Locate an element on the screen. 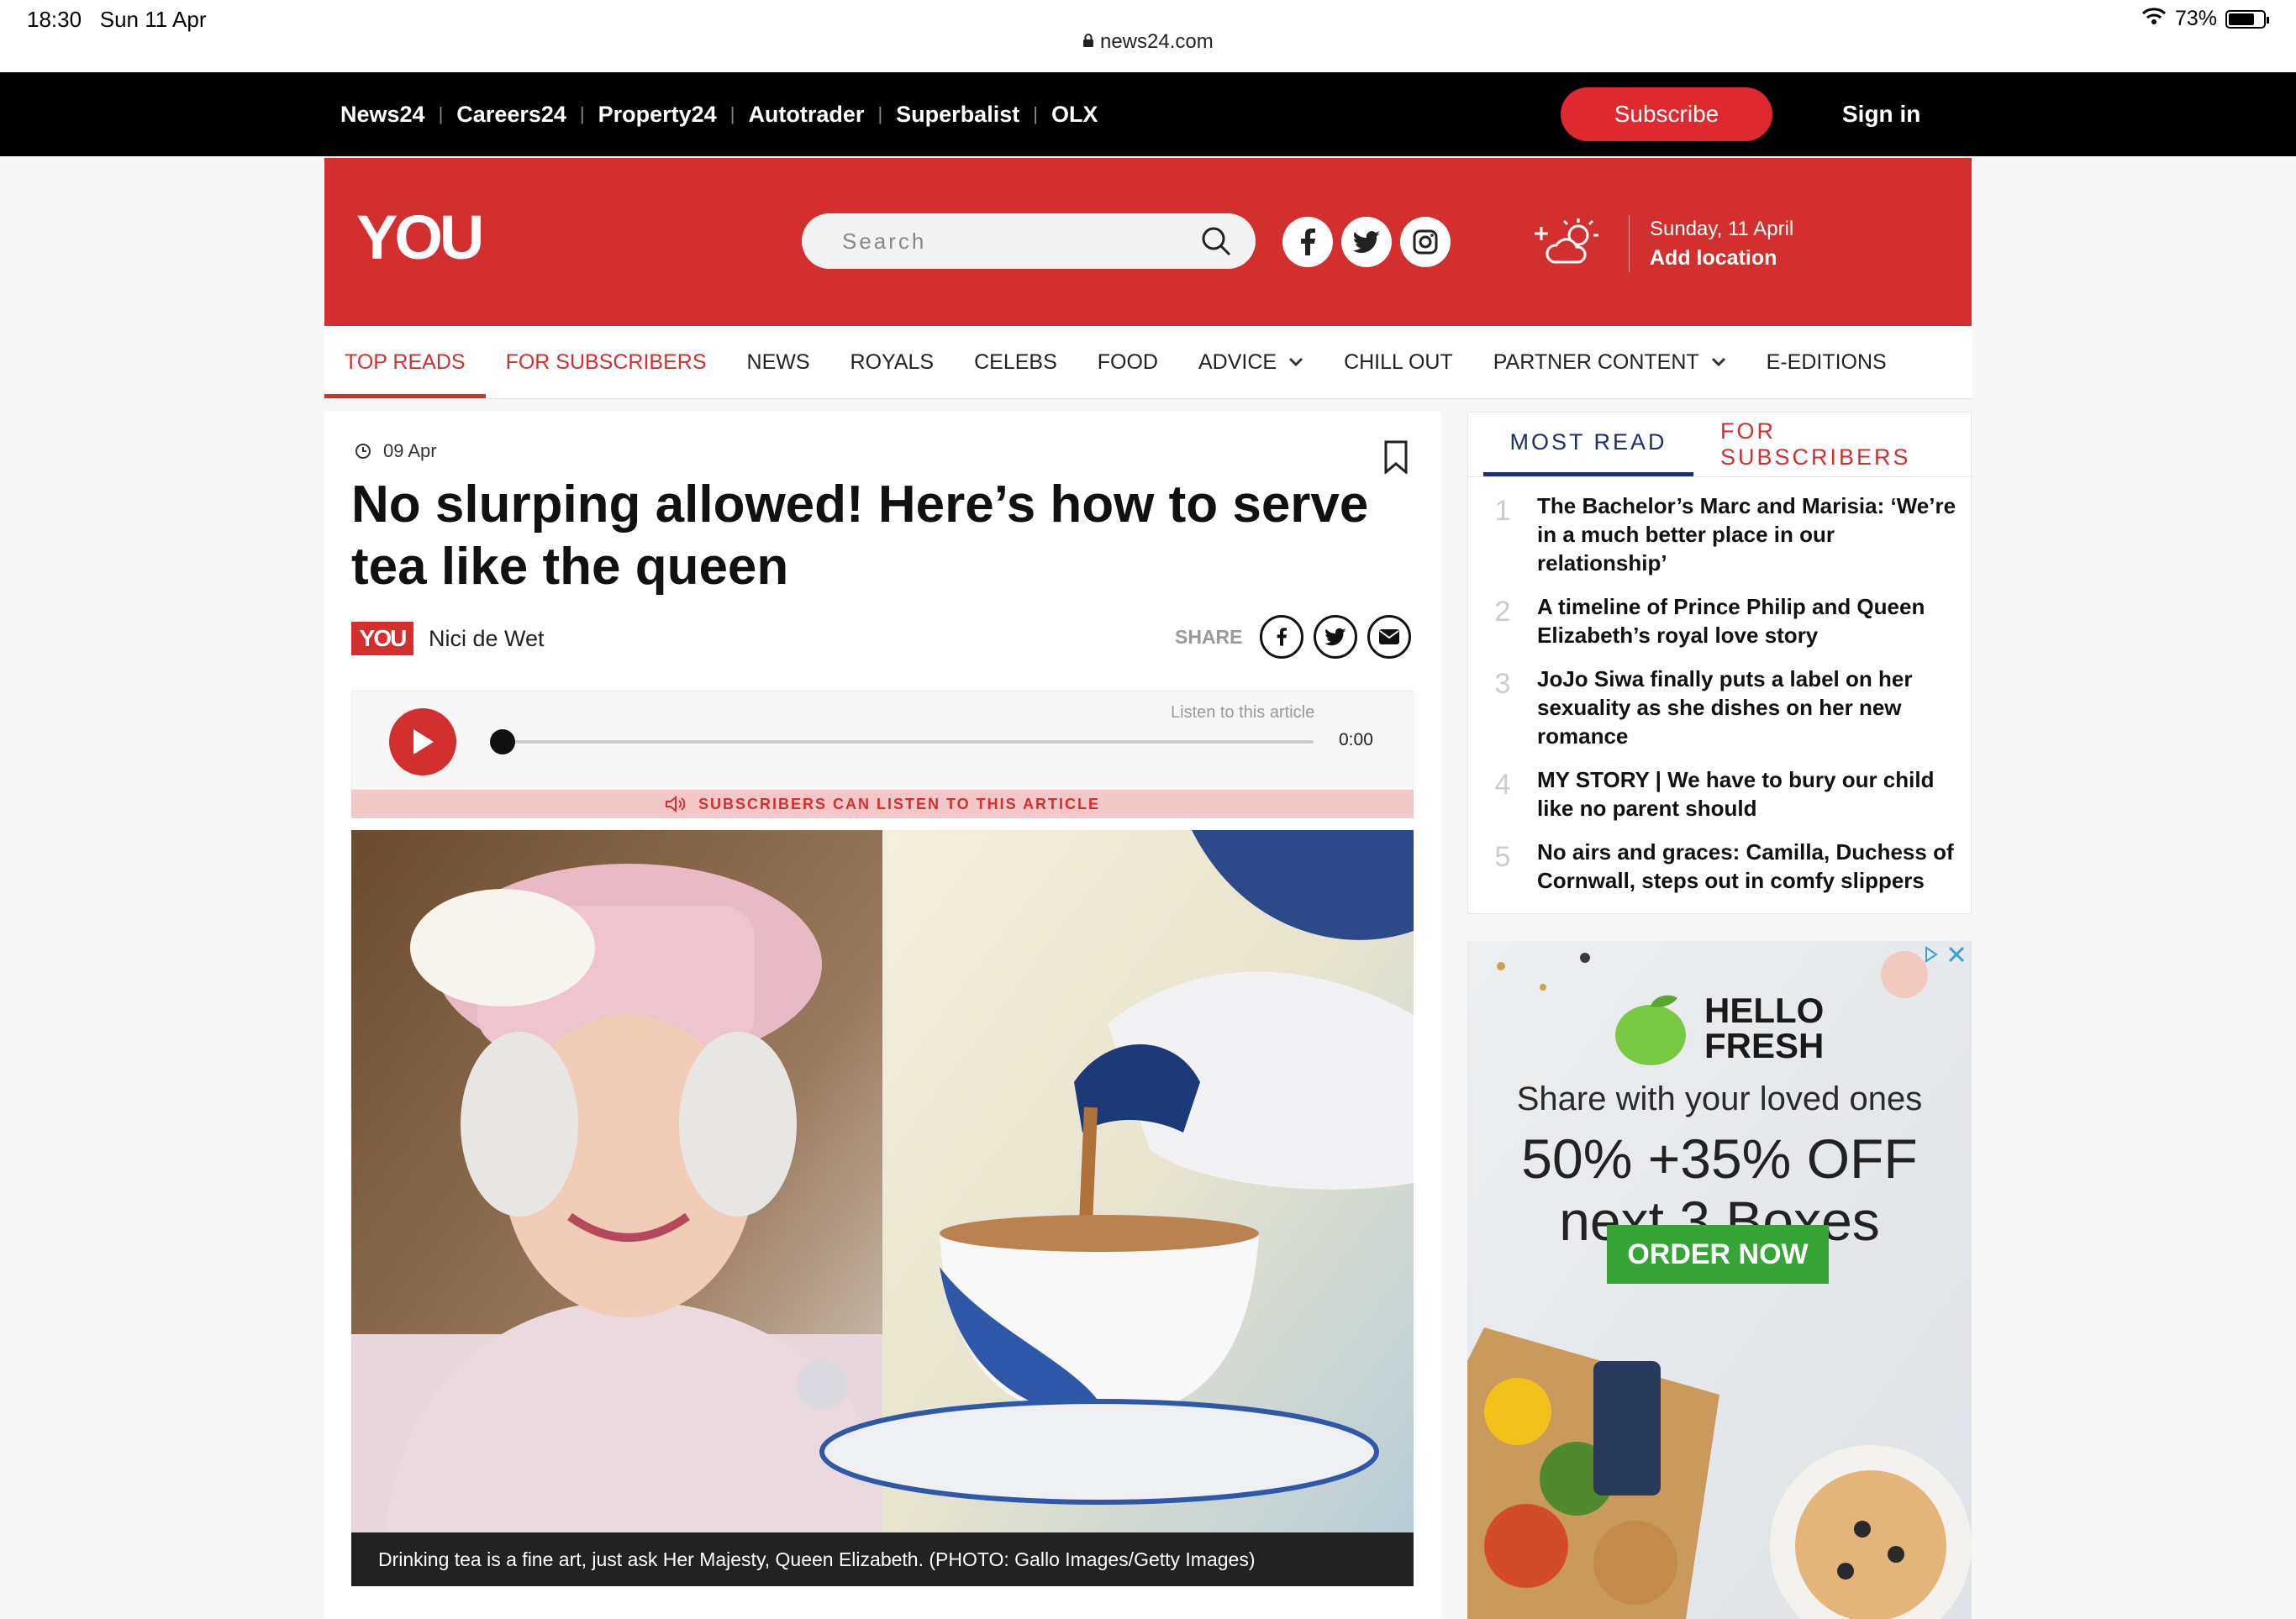  share-row: SHARE is located at coordinates (1293, 637).